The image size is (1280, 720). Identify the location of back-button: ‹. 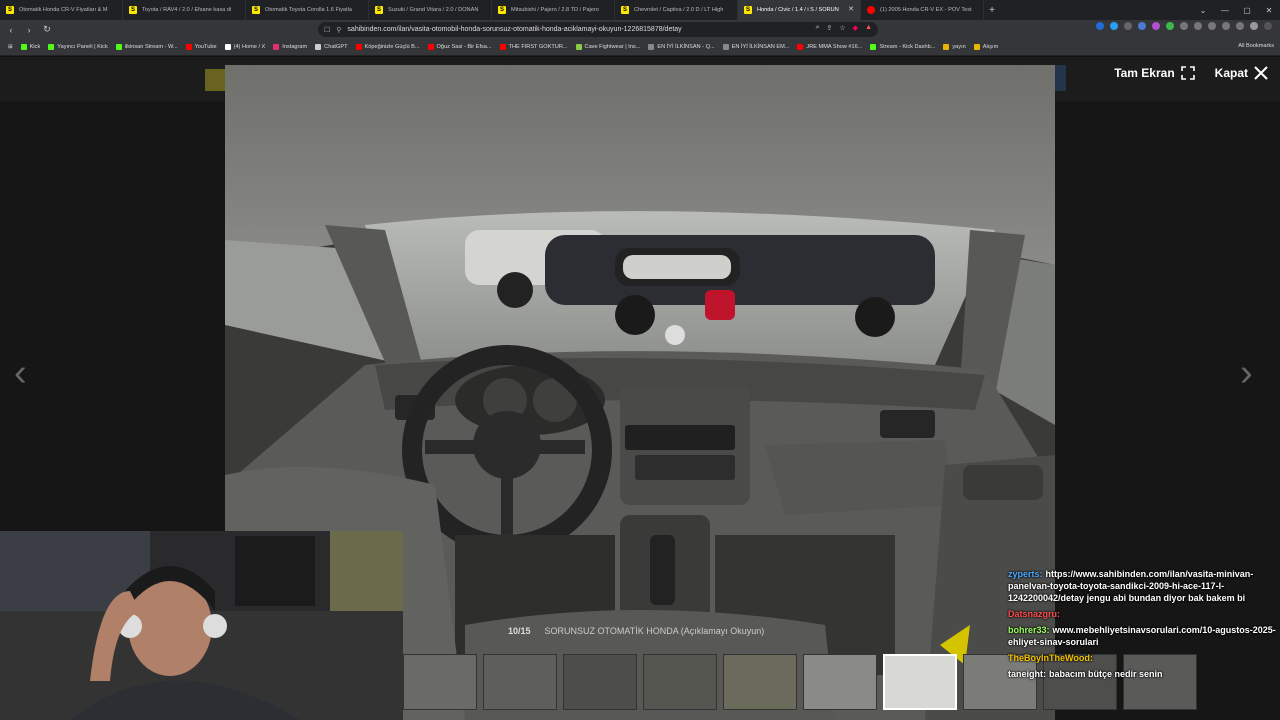
(11, 30).